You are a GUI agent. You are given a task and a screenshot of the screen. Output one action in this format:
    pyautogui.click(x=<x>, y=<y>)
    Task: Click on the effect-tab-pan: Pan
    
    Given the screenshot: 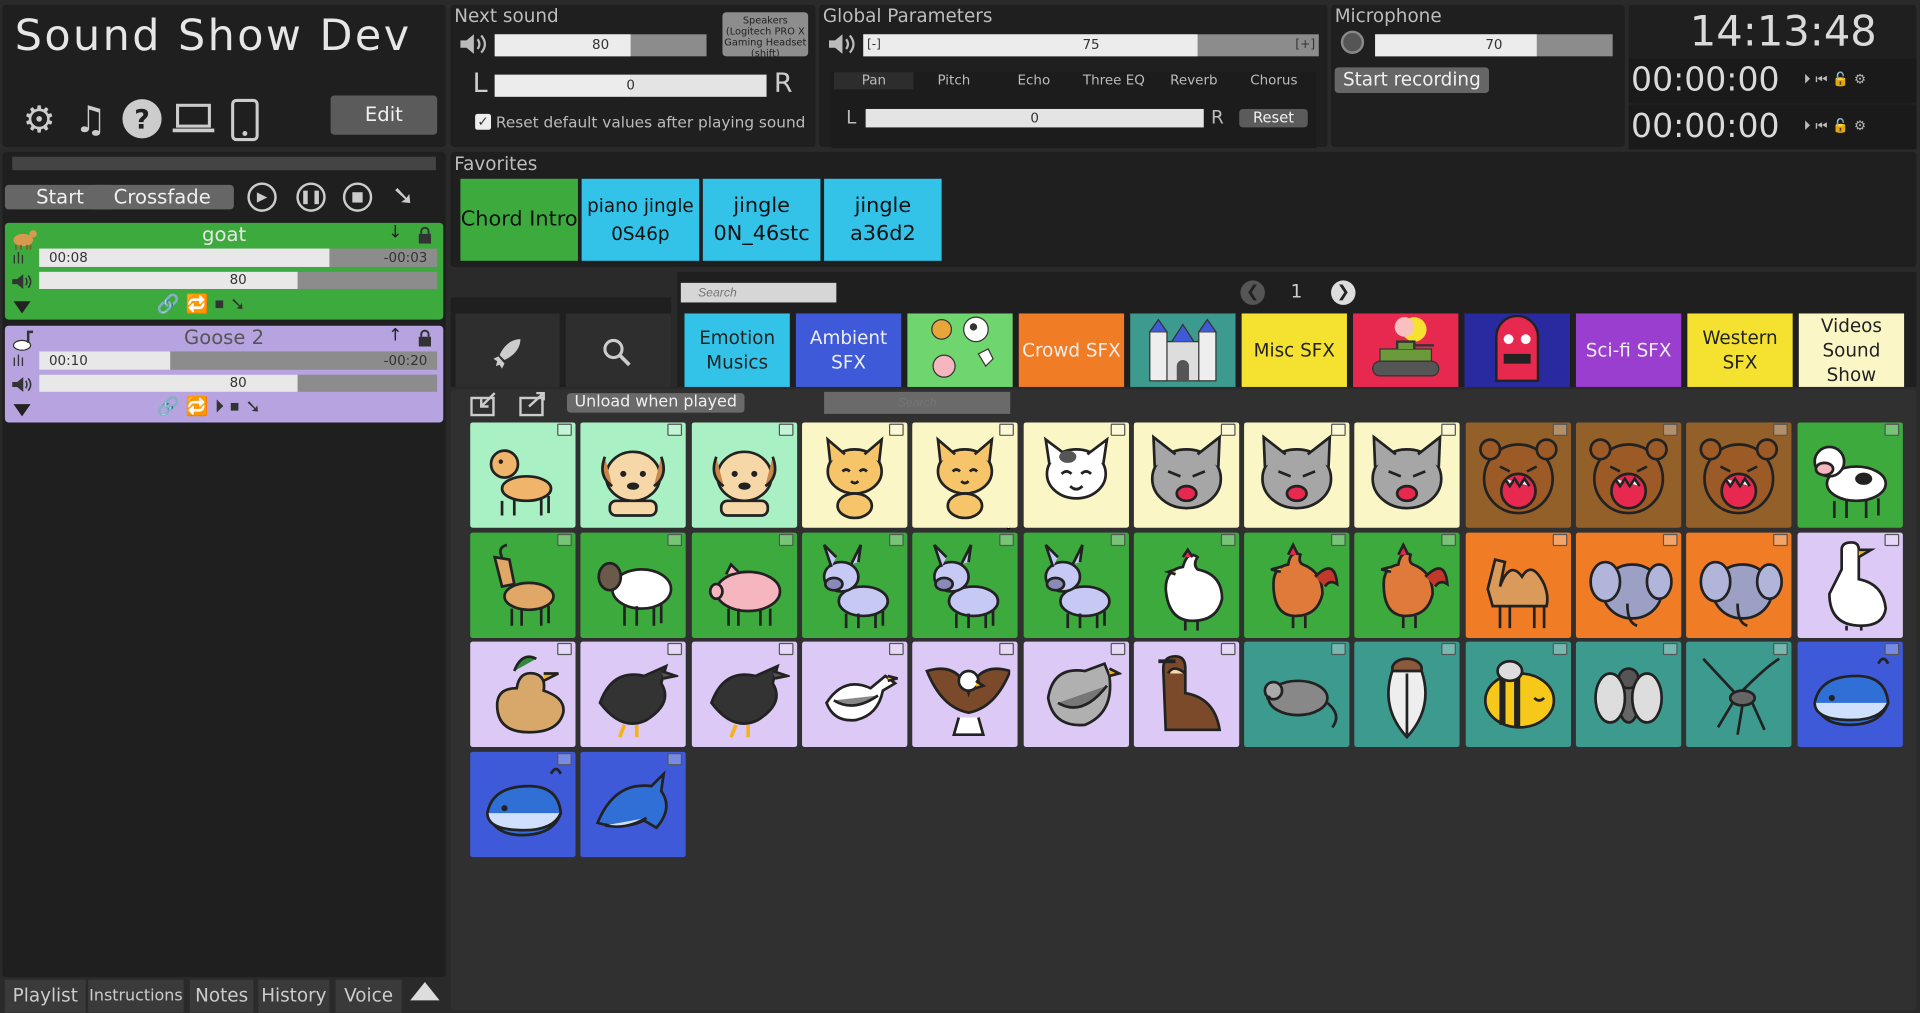 What is the action you would take?
    pyautogui.click(x=873, y=81)
    